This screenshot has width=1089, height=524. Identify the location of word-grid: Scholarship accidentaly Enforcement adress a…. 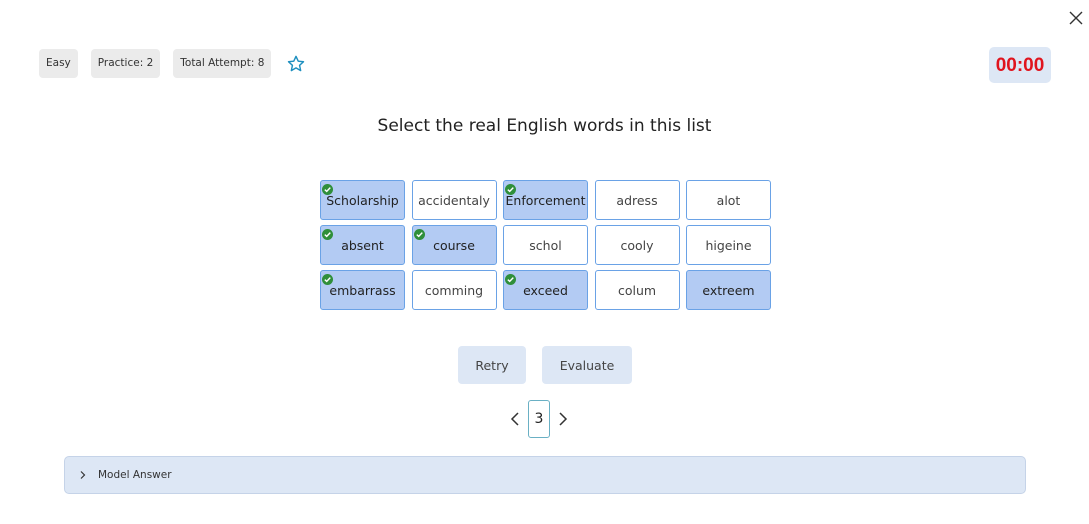
(545, 245).